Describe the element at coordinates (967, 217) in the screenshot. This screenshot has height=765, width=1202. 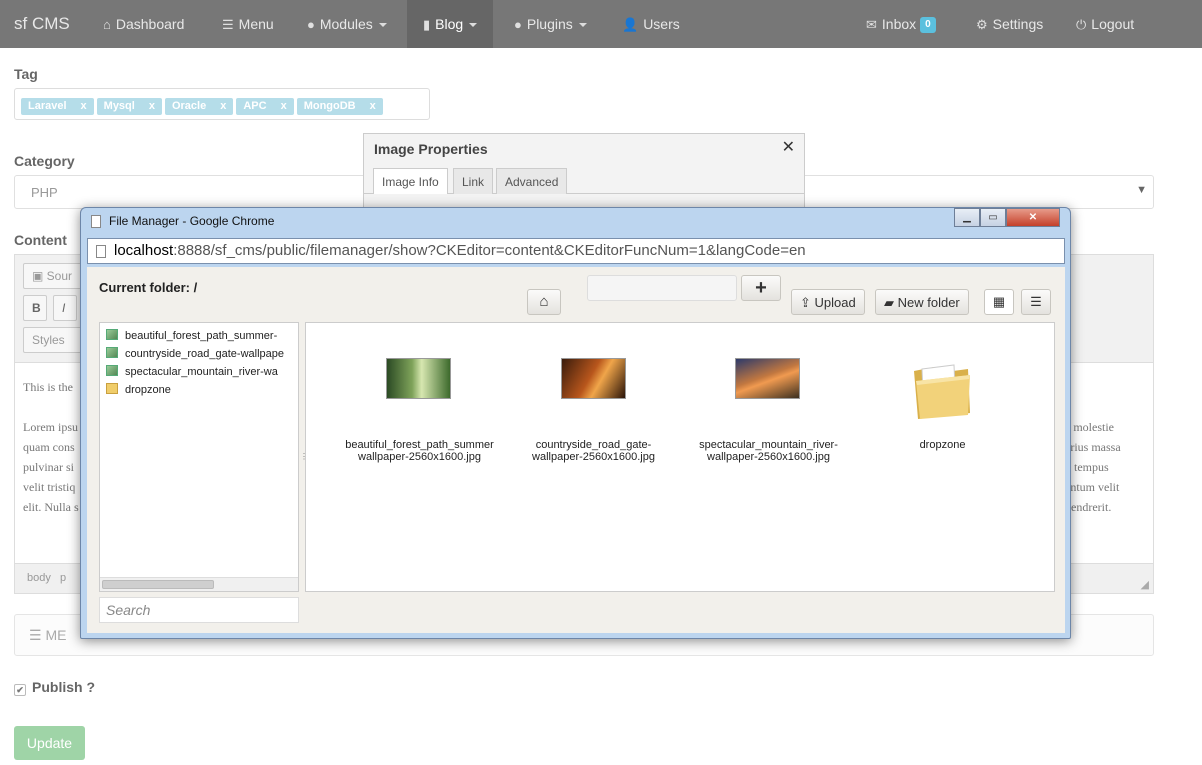
I see `minimize-button: ▁` at that location.